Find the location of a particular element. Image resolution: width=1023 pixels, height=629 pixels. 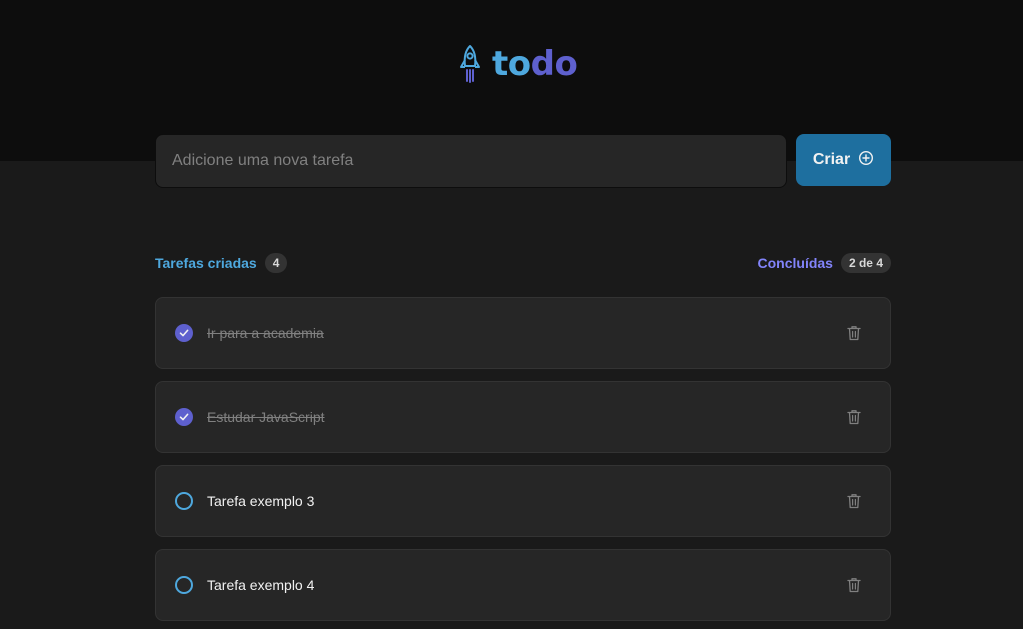

created-count-badge: 4 is located at coordinates (276, 263).